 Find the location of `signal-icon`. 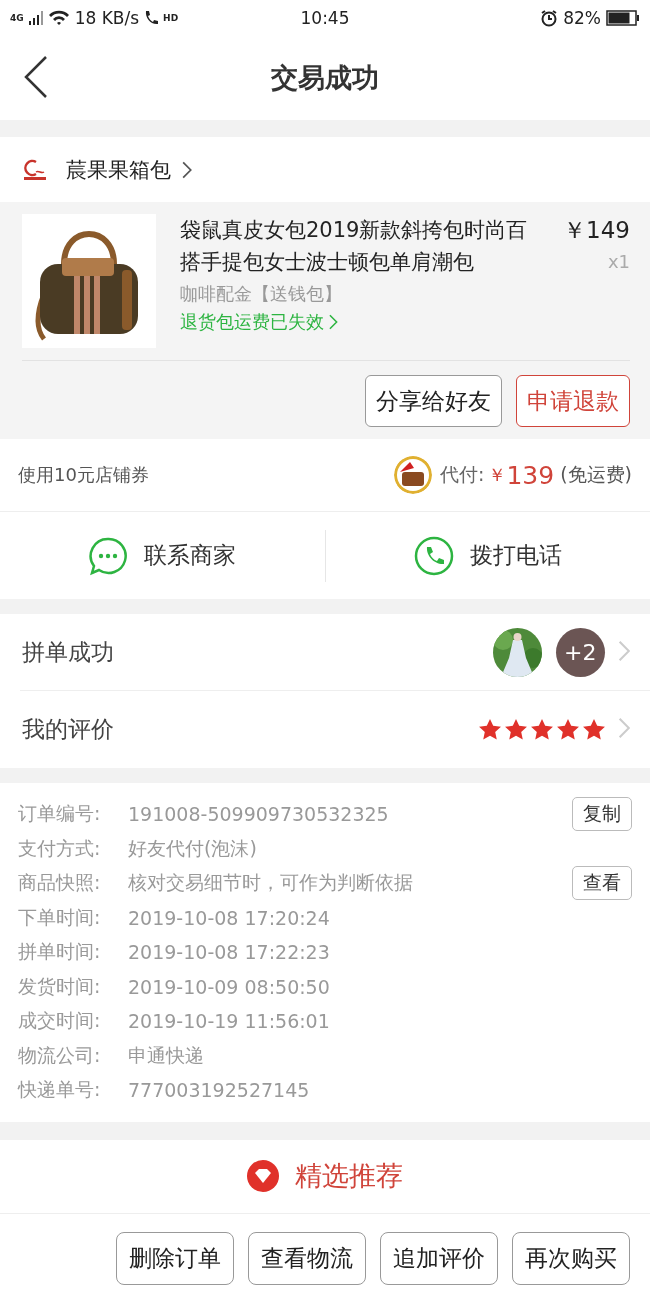

signal-icon is located at coordinates (35, 18).